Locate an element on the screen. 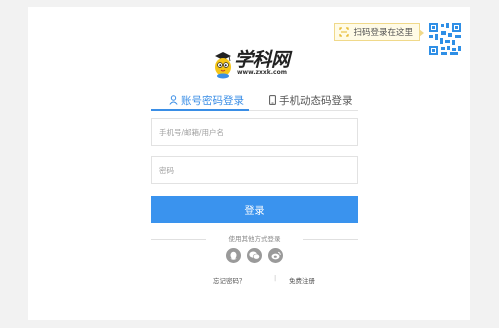 This screenshot has width=499, height=328. qq-icon is located at coordinates (233, 255).